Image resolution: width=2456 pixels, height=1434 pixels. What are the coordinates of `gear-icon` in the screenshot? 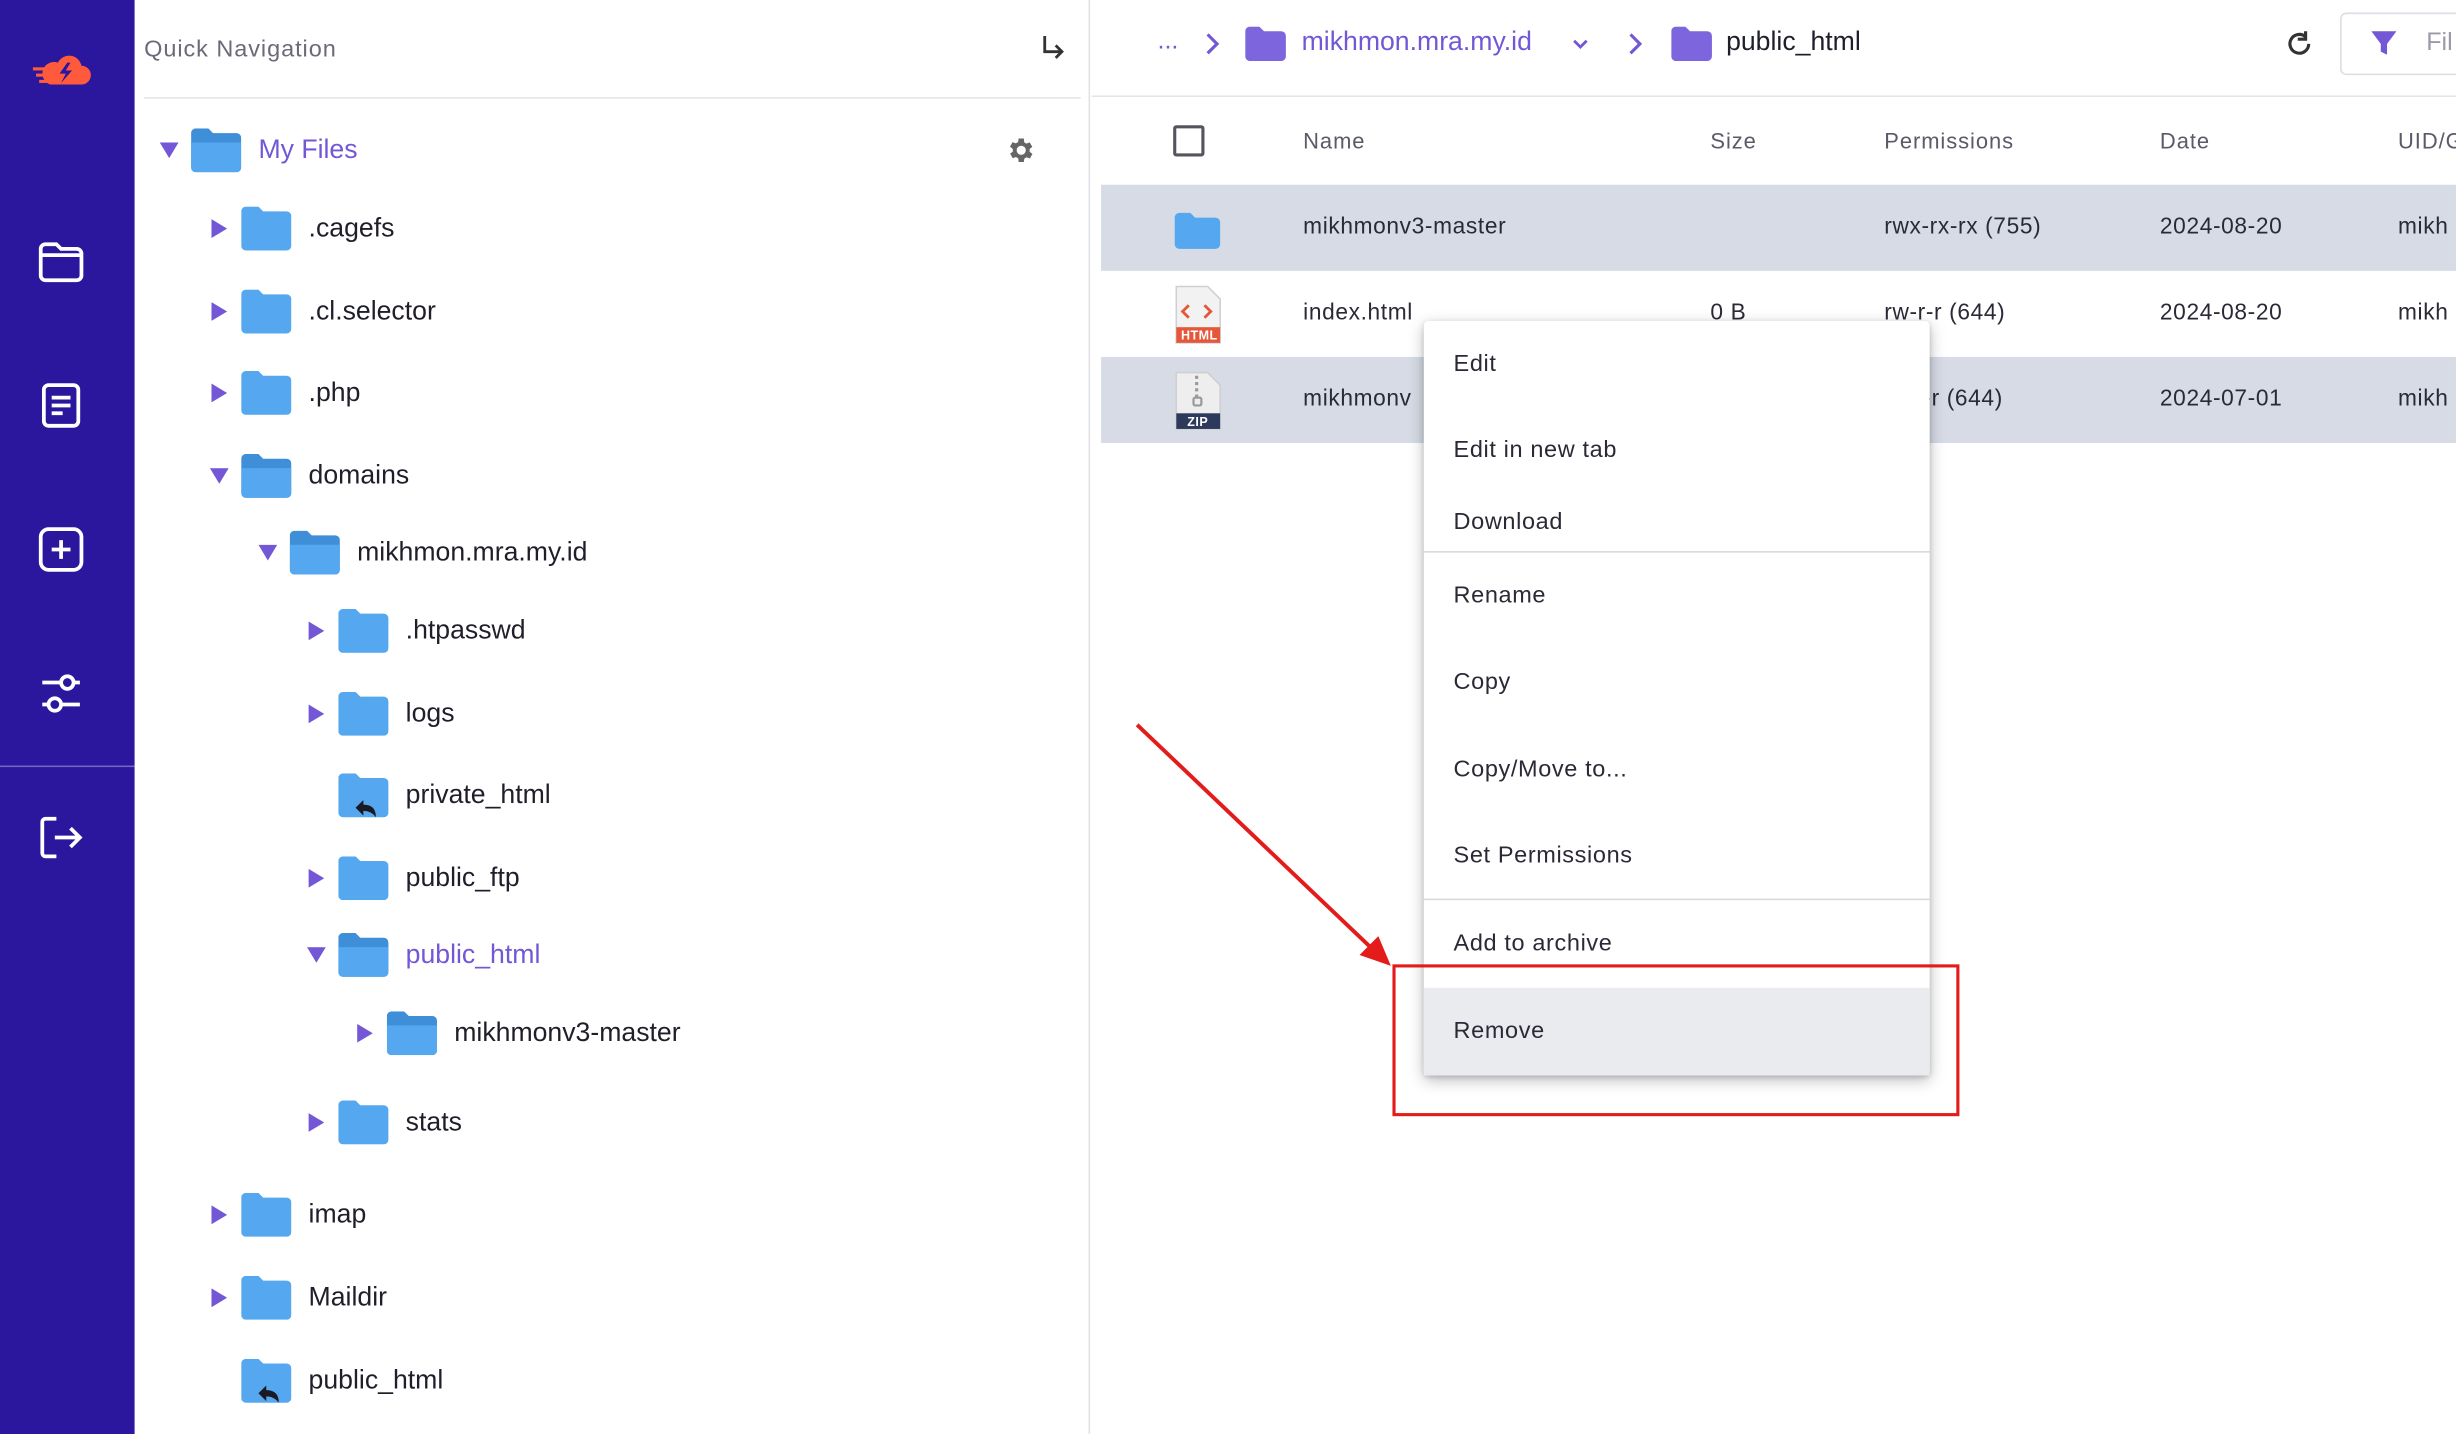 It's located at (1021, 150).